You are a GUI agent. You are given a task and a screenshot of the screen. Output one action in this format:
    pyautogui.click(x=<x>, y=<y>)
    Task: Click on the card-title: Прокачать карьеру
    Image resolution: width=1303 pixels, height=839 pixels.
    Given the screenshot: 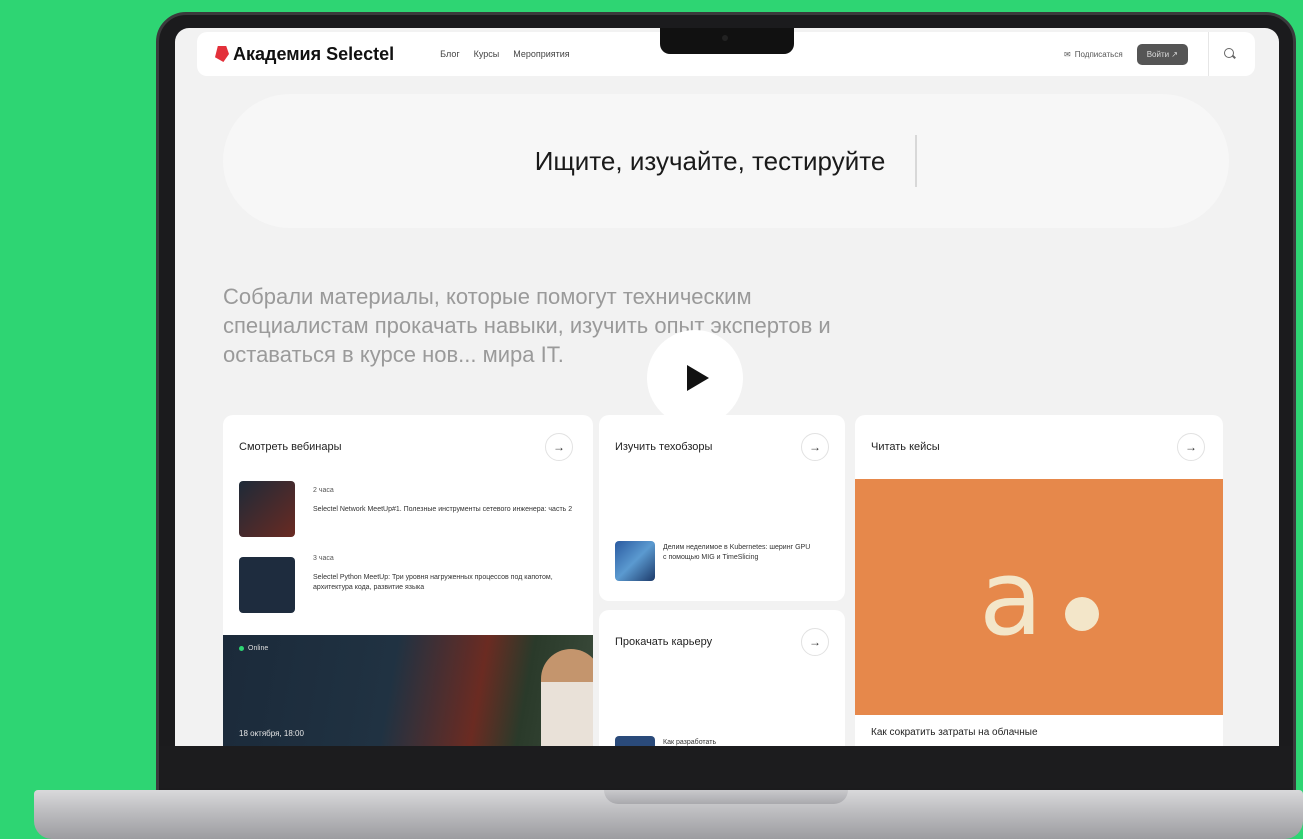 What is the action you would take?
    pyautogui.click(x=664, y=642)
    